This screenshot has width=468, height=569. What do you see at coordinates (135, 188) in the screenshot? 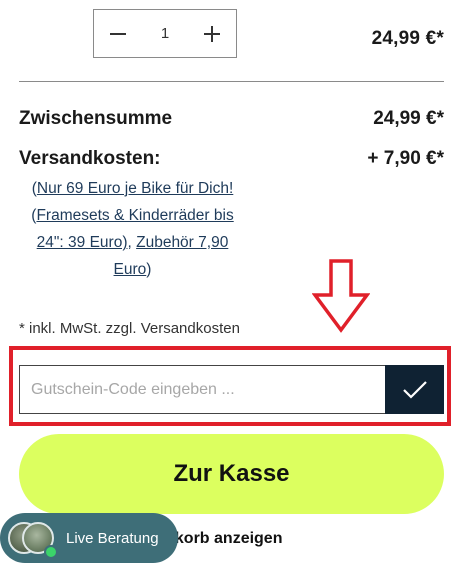
I see `shipping-bike-link: Nur 69 Euro je Bike für Dich!` at bounding box center [135, 188].